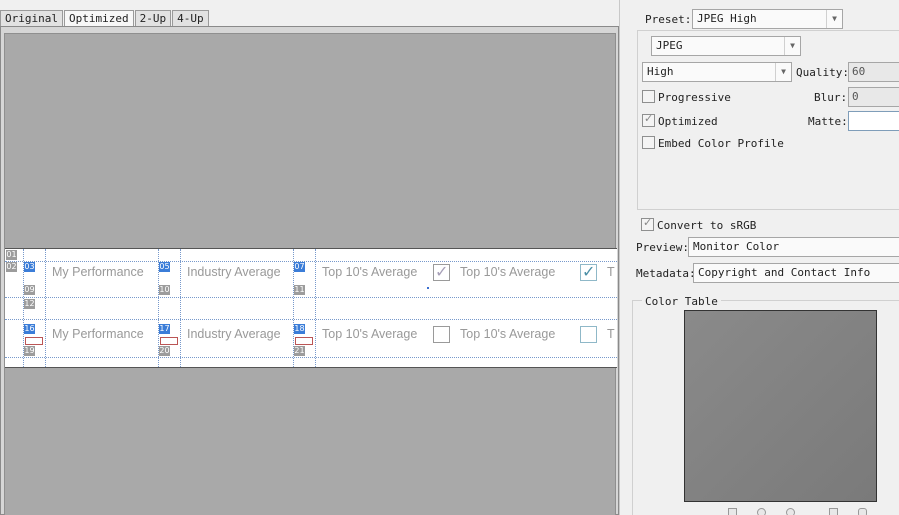 Image resolution: width=899 pixels, height=515 pixels. I want to click on slice-number: 18, so click(299, 329).